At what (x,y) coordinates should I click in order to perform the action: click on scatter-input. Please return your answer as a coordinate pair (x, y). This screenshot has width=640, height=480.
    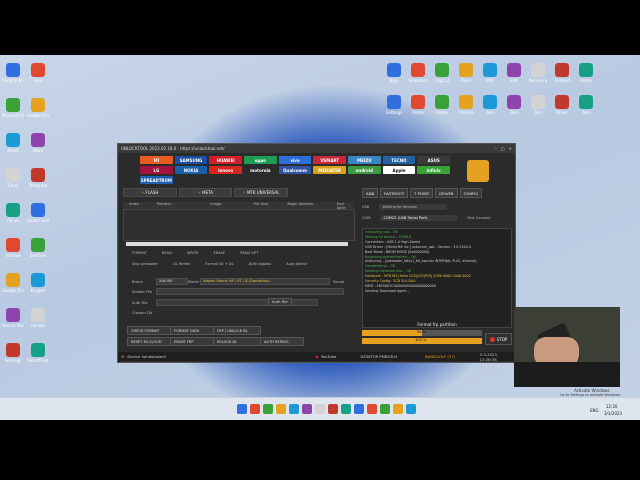
    Looking at the image, I should click on (250, 291).